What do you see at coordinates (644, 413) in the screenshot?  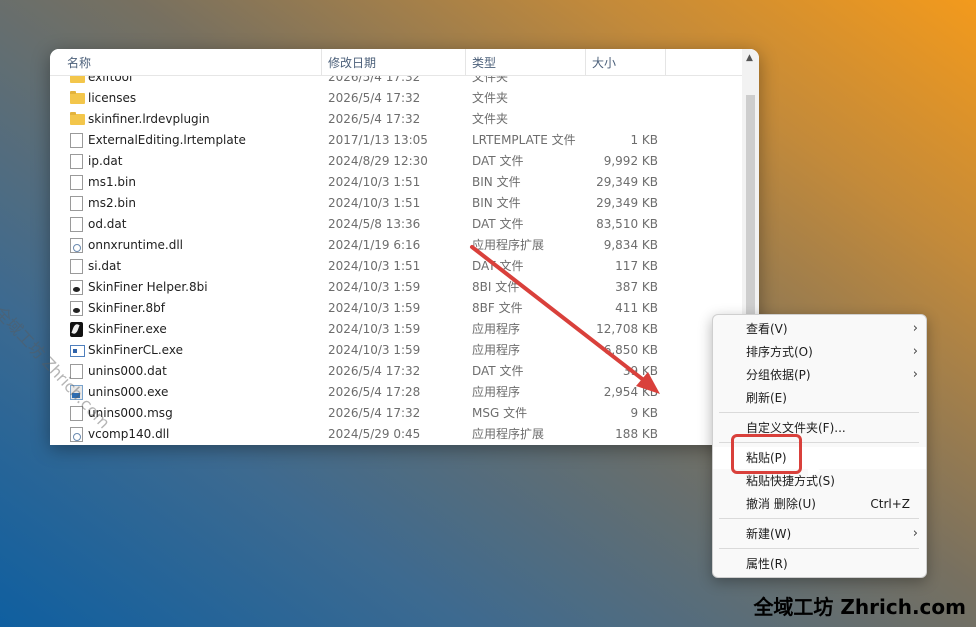 I see `file-size: 9 KB` at bounding box center [644, 413].